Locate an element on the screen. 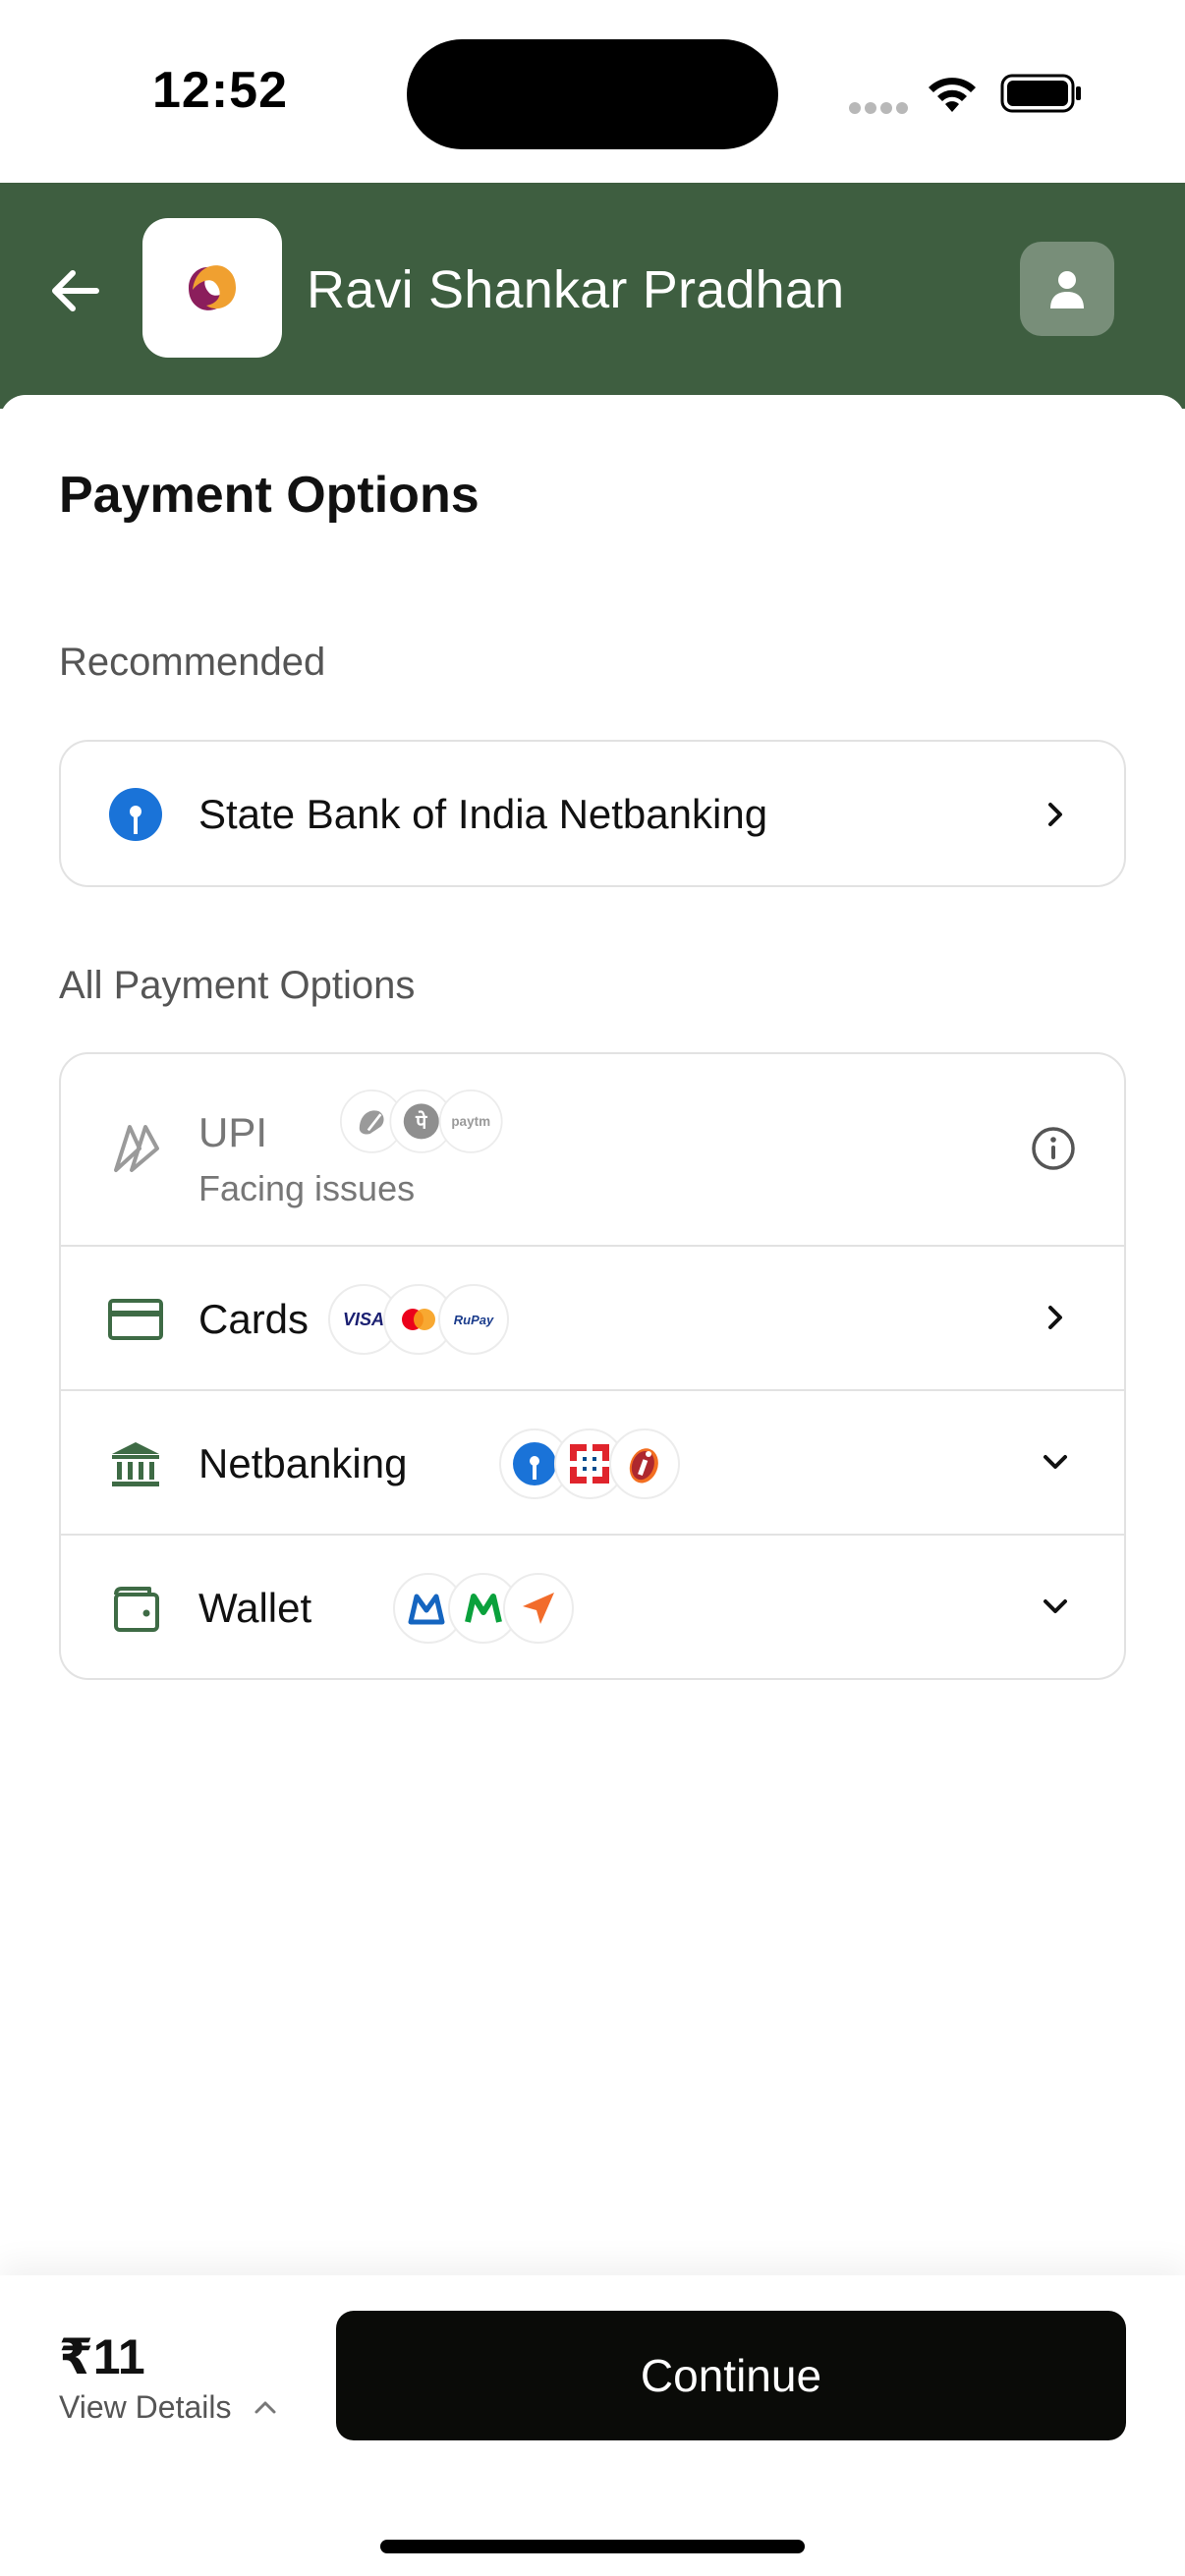 Image resolution: width=1185 pixels, height=2576 pixels. paytm-icon: paytm is located at coordinates (471, 1121).